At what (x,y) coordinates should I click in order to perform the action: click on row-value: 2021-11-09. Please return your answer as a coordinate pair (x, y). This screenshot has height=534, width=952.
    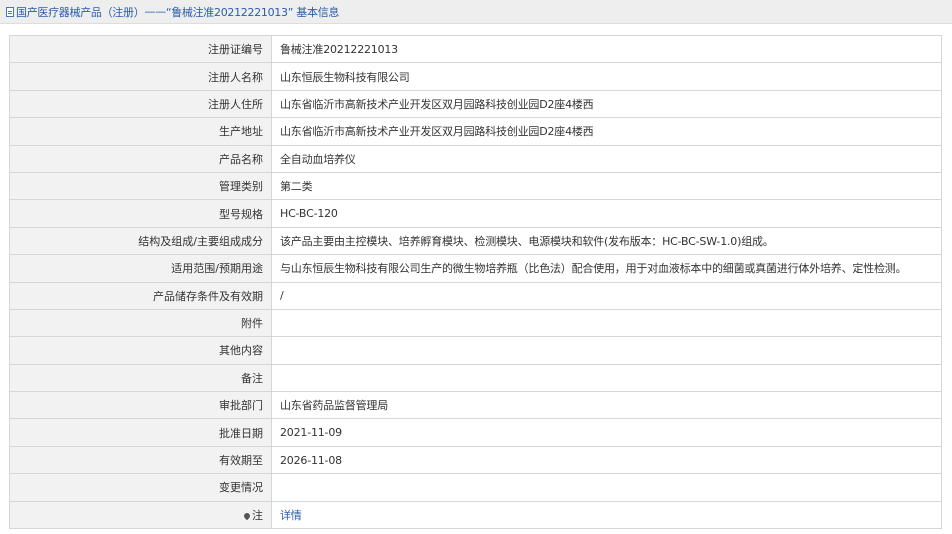
    Looking at the image, I should click on (606, 432).